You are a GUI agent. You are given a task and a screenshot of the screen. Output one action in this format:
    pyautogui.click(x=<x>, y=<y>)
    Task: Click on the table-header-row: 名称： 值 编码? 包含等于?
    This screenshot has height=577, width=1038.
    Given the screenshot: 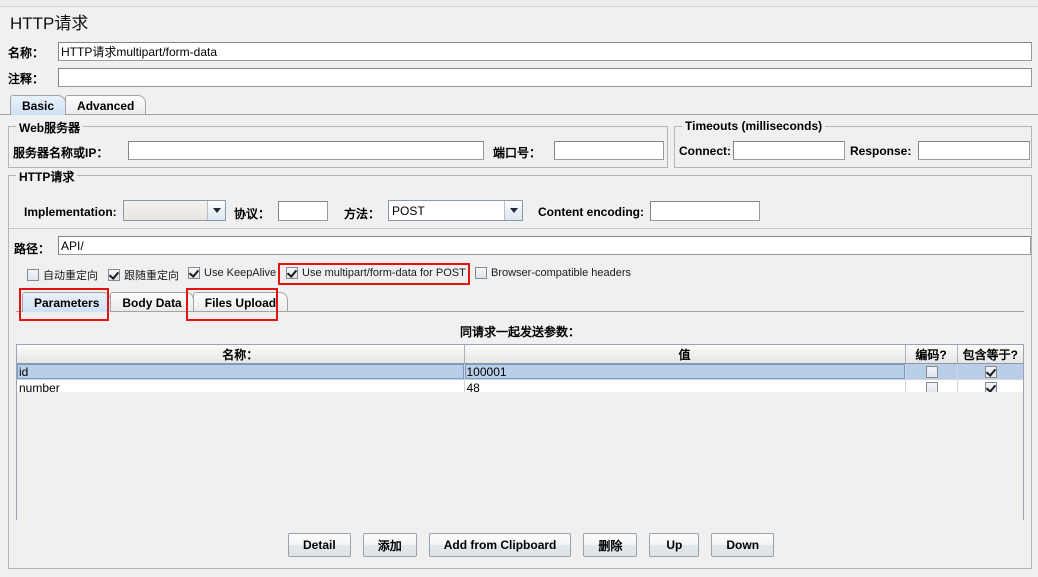 What is the action you would take?
    pyautogui.click(x=520, y=354)
    